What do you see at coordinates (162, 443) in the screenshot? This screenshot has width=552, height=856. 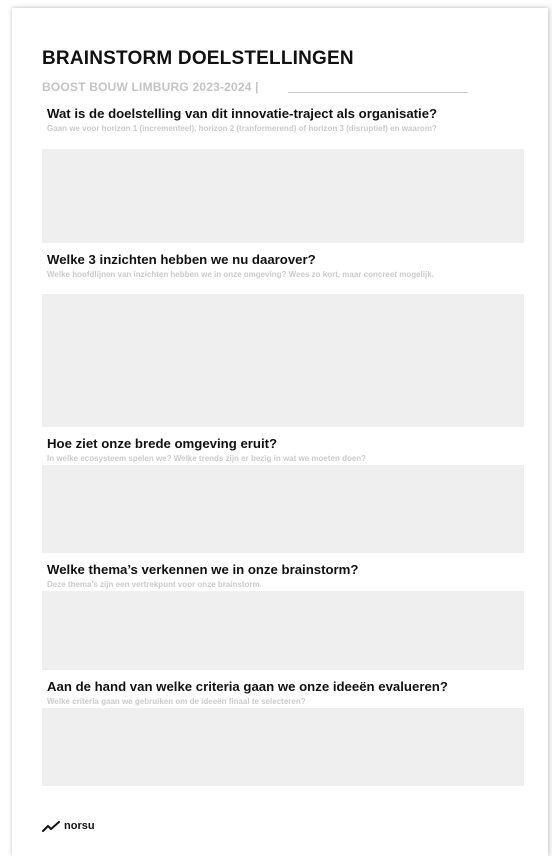 I see `section-question: Hoe ziet onze brede omgeving eruit?` at bounding box center [162, 443].